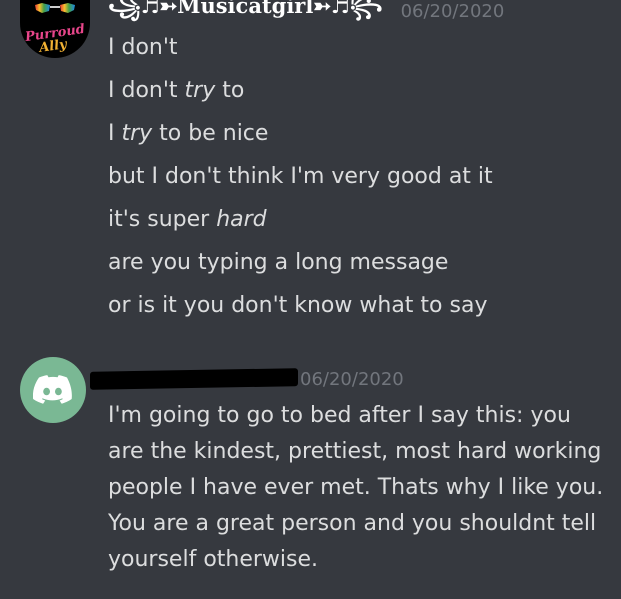  Describe the element at coordinates (241, 219) in the screenshot. I see `italic-text: hard` at that location.